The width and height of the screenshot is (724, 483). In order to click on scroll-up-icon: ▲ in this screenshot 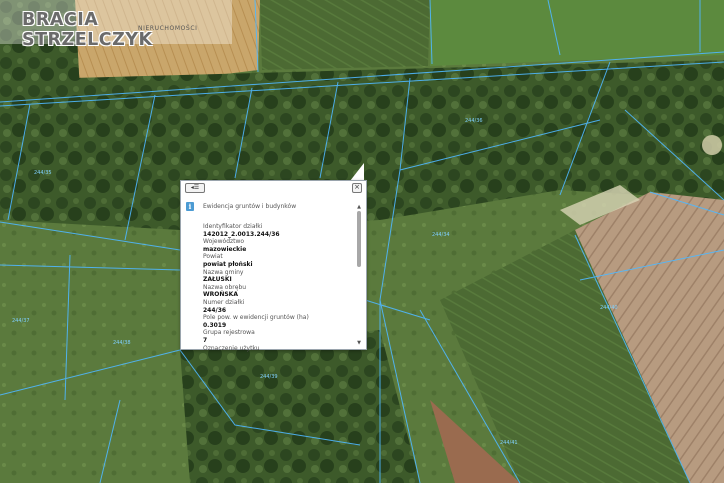, I will do `click(359, 207)`.